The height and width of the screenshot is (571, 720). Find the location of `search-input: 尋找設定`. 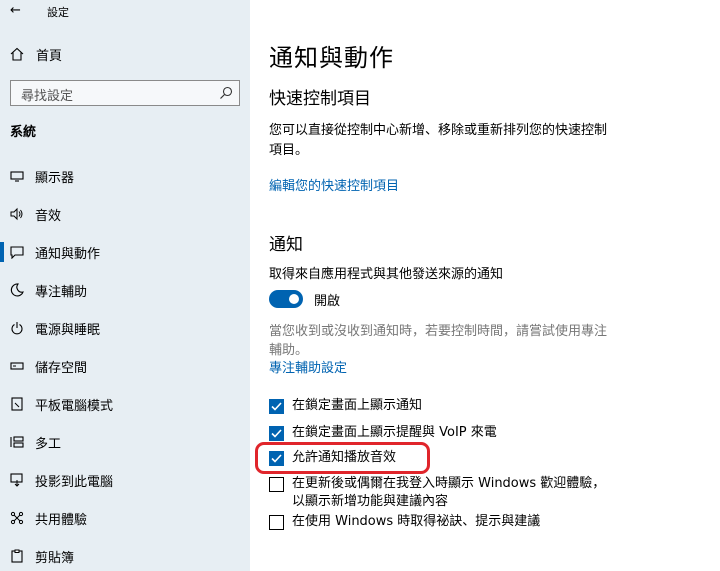

search-input: 尋找設定 is located at coordinates (125, 93).